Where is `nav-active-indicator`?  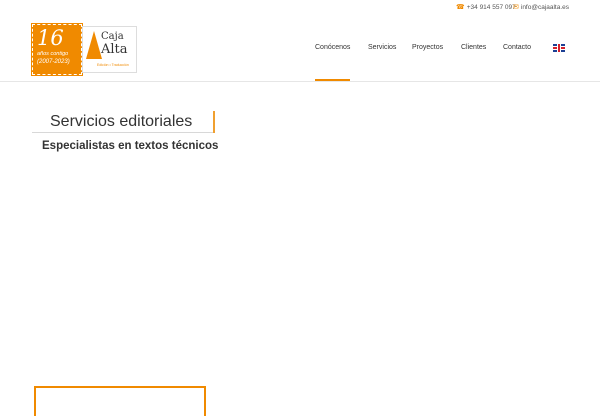
nav-active-indicator is located at coordinates (332, 80).